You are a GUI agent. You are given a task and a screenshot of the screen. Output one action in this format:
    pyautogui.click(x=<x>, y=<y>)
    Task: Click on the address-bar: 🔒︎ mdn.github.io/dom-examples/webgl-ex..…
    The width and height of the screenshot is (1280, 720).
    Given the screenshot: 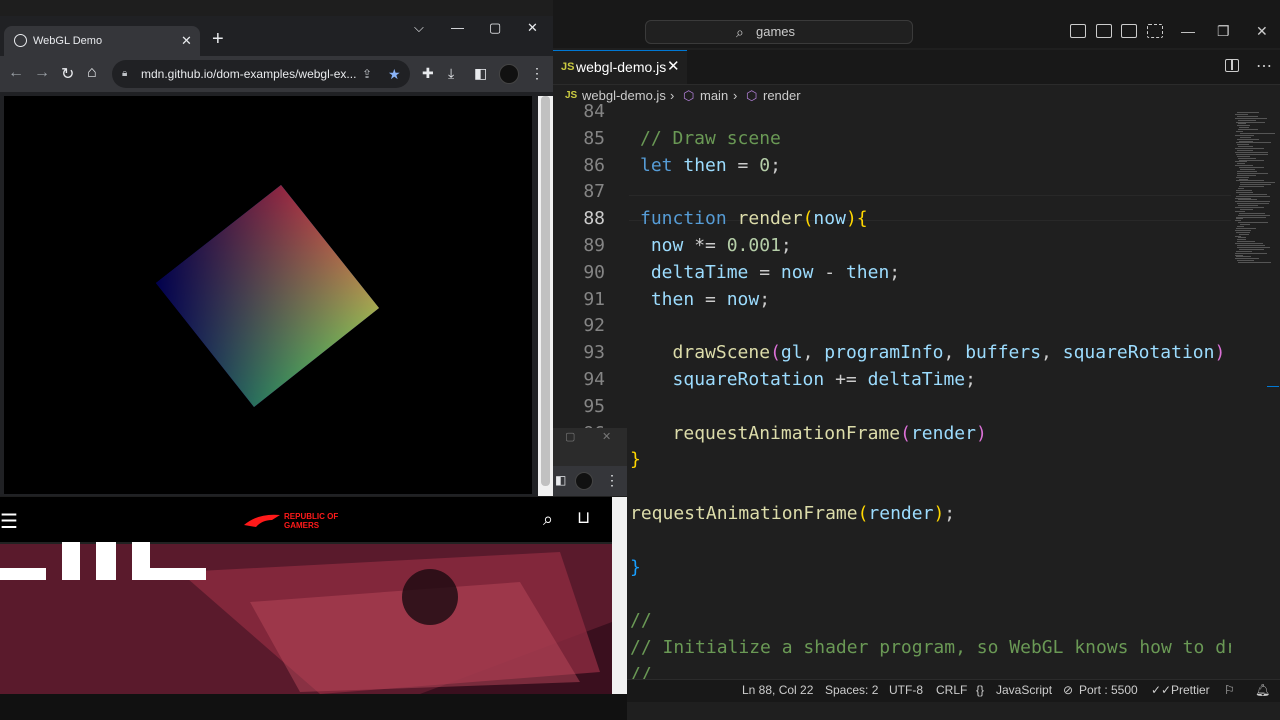 What is the action you would take?
    pyautogui.click(x=261, y=74)
    